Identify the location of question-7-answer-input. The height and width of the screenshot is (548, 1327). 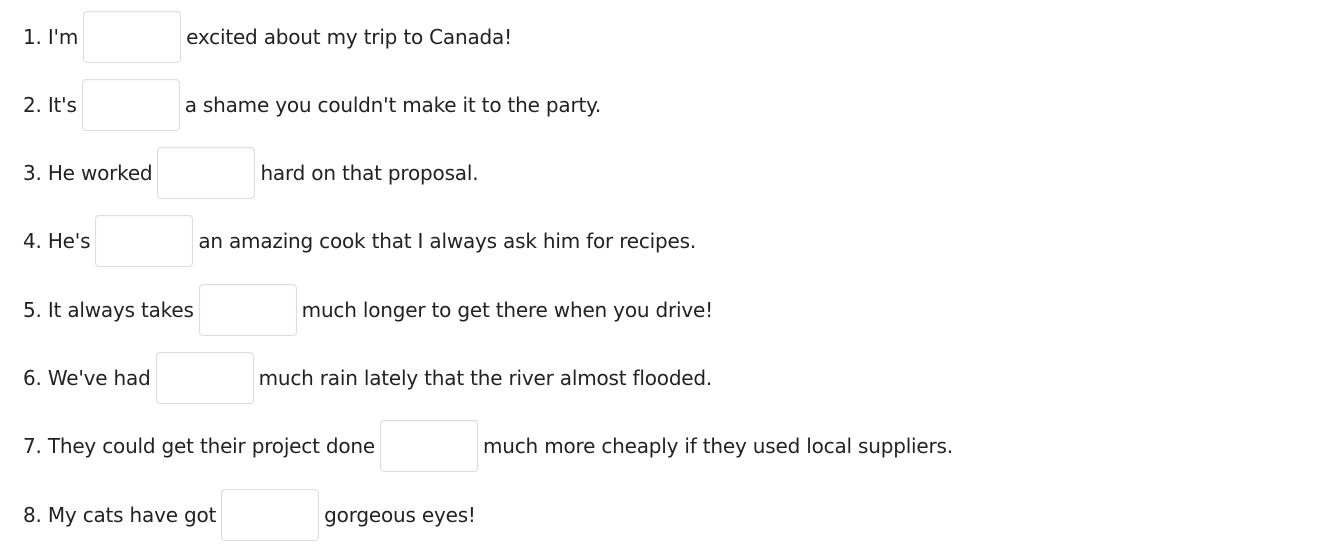
(429, 446).